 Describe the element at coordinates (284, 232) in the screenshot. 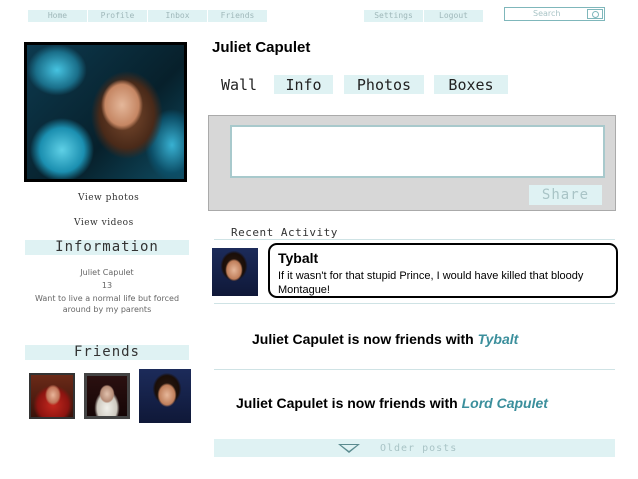

I see `recent-activity-heading: Recent Activity` at that location.